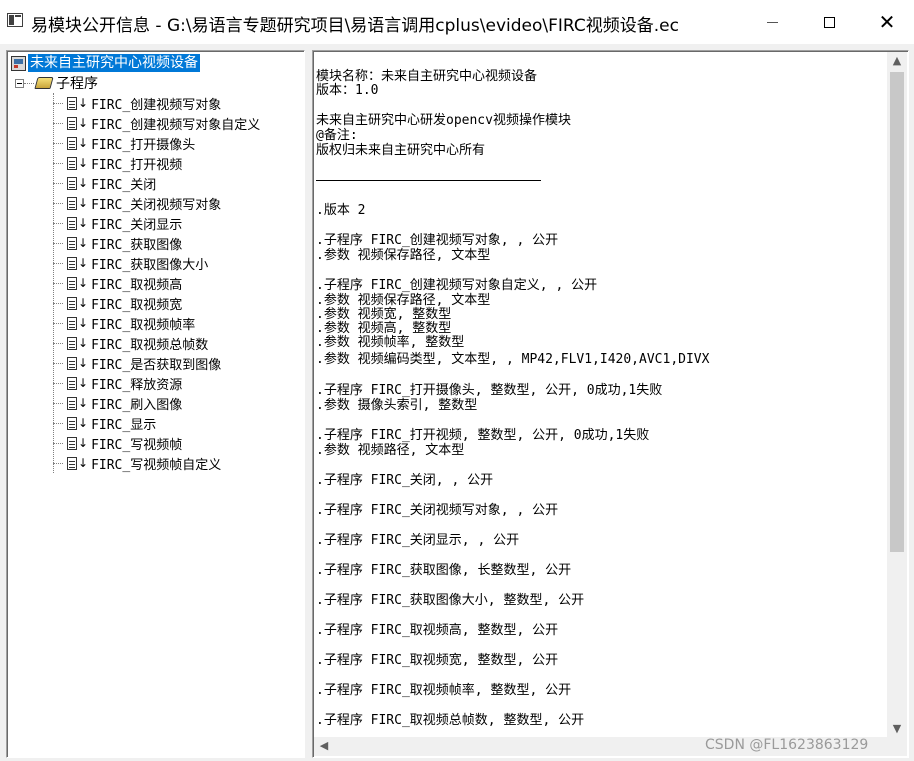 The height and width of the screenshot is (761, 914). What do you see at coordinates (117, 403) in the screenshot?
I see `tree-item: ↓ FIRC_刷入图像` at bounding box center [117, 403].